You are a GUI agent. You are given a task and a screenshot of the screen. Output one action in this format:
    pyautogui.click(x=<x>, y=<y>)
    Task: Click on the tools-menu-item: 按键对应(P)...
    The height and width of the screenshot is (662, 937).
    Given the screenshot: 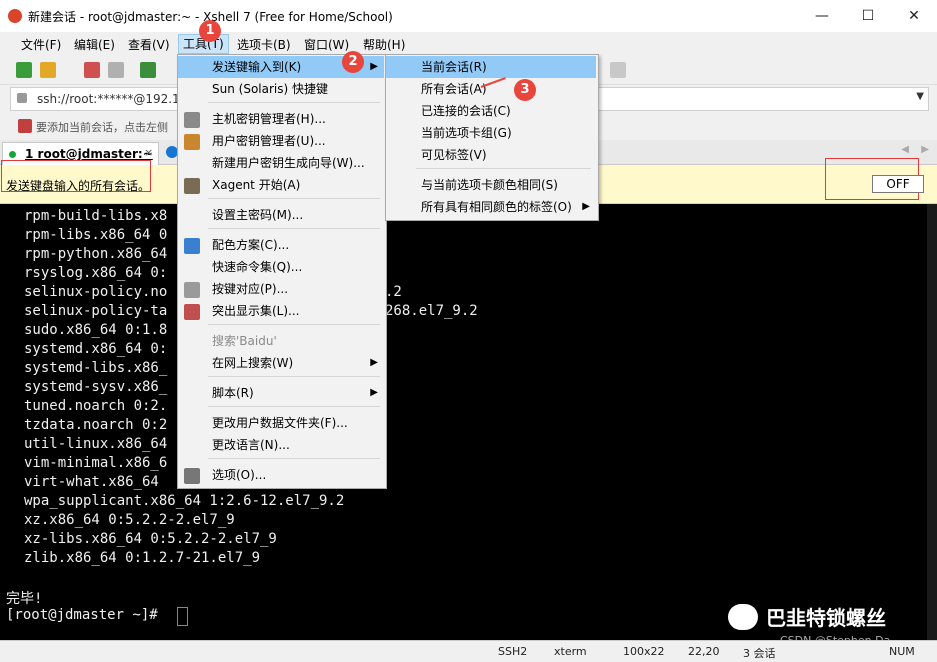 What is the action you would take?
    pyautogui.click(x=281, y=289)
    